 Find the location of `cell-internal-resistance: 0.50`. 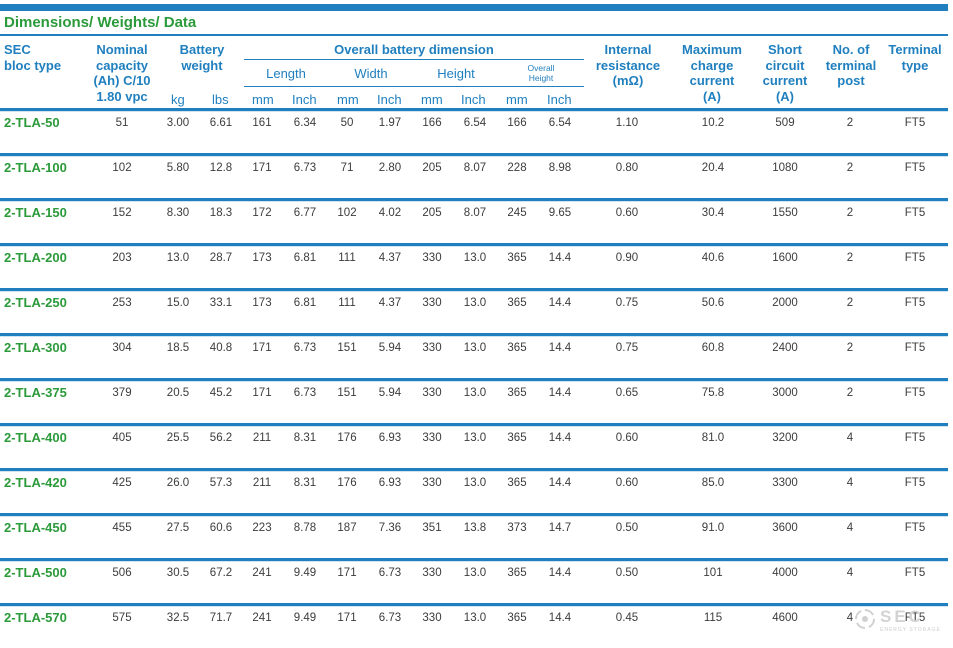

cell-internal-resistance: 0.50 is located at coordinates (627, 528).